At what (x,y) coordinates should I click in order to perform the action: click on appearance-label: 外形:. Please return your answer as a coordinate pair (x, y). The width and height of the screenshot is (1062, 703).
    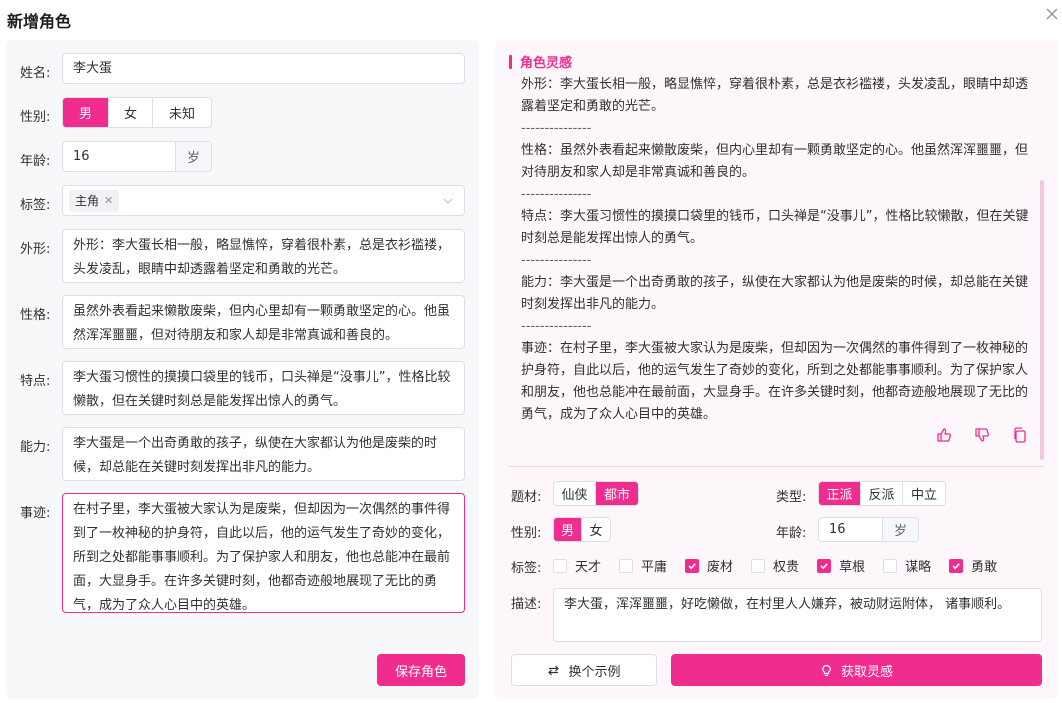
    Looking at the image, I should click on (35, 249).